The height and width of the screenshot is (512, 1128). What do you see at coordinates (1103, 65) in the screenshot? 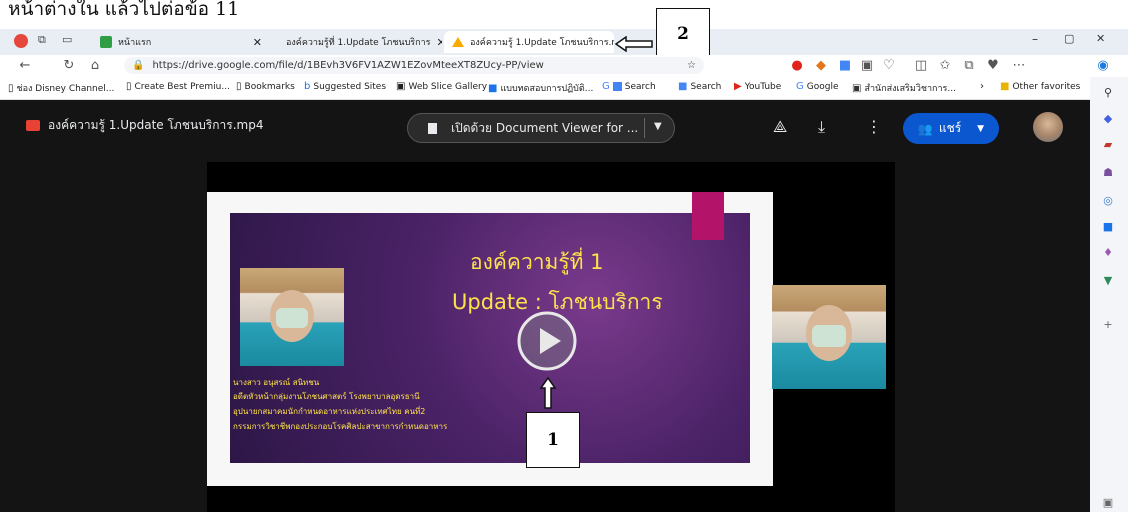
I see `copilot-icon: ◉` at bounding box center [1103, 65].